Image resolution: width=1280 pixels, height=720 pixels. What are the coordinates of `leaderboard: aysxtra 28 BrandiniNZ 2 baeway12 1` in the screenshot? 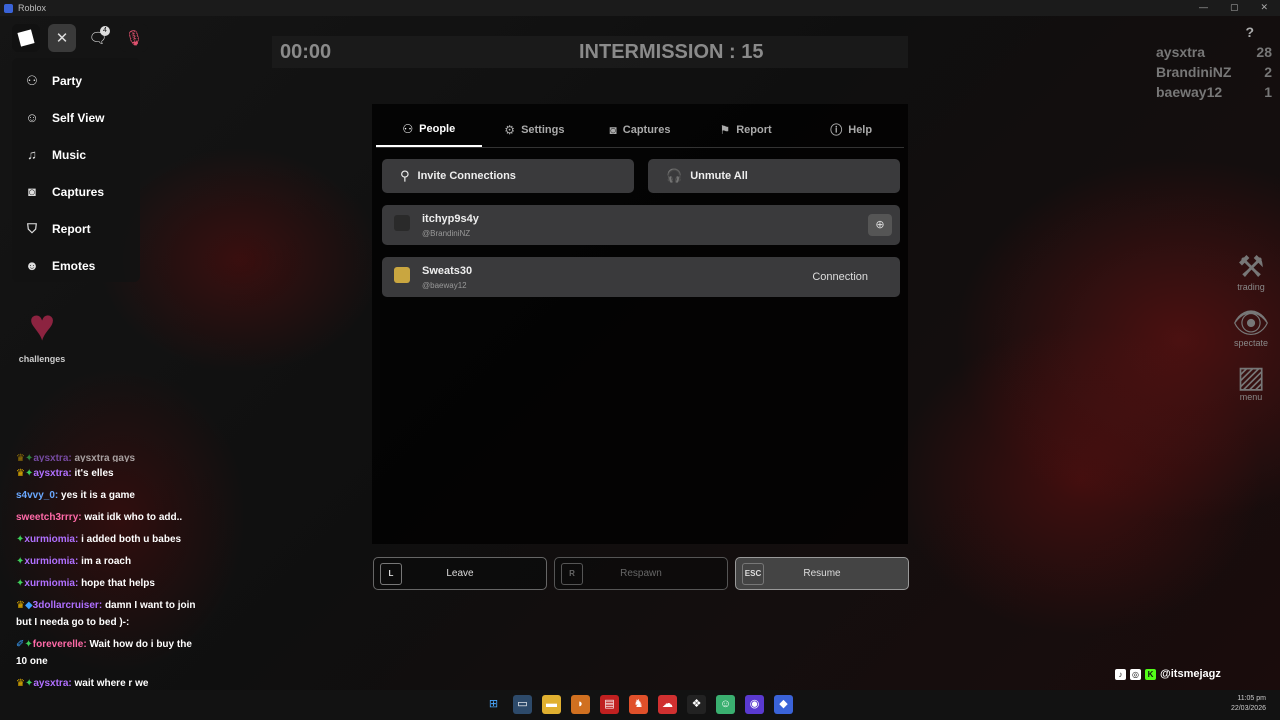 It's located at (1214, 74).